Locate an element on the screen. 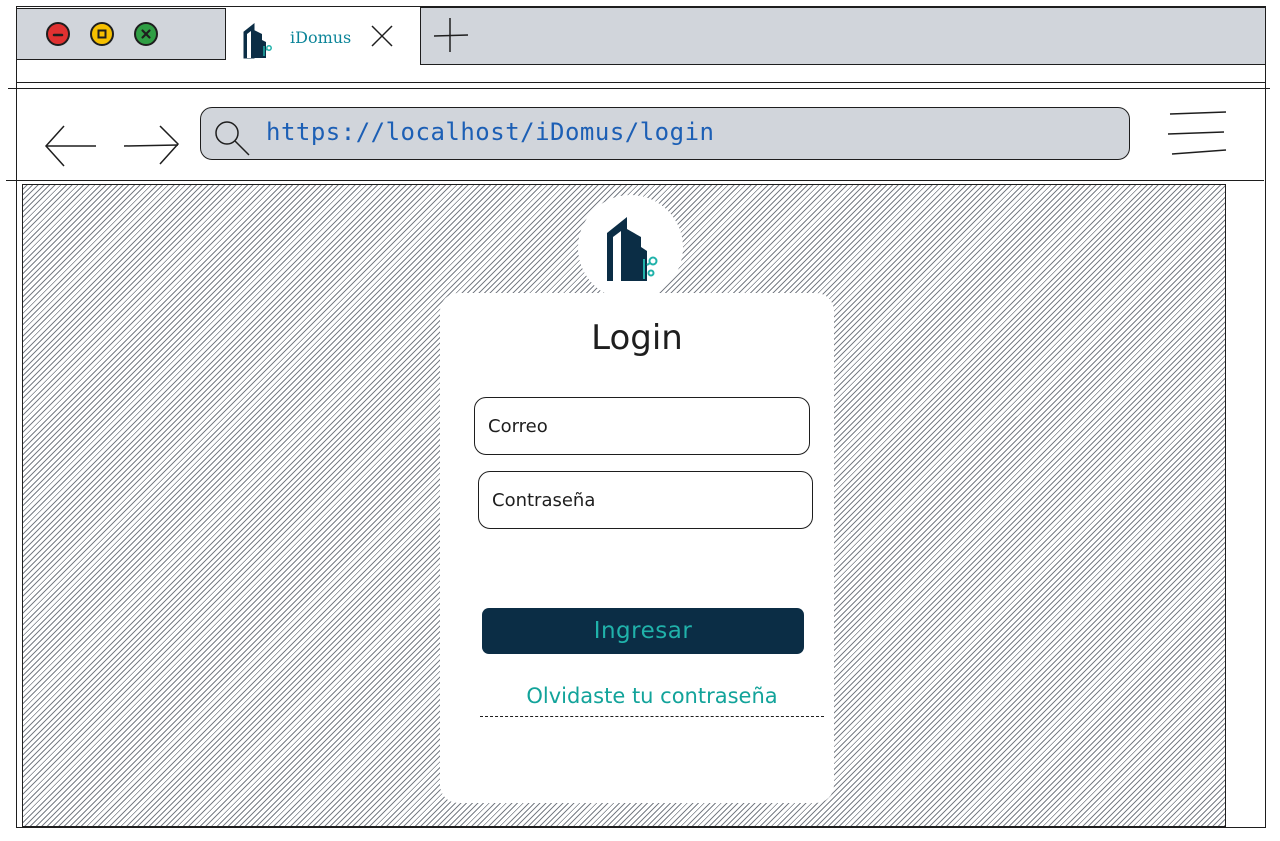 Image resolution: width=1280 pixels, height=841 pixels. x-icon is located at coordinates (146, 34).